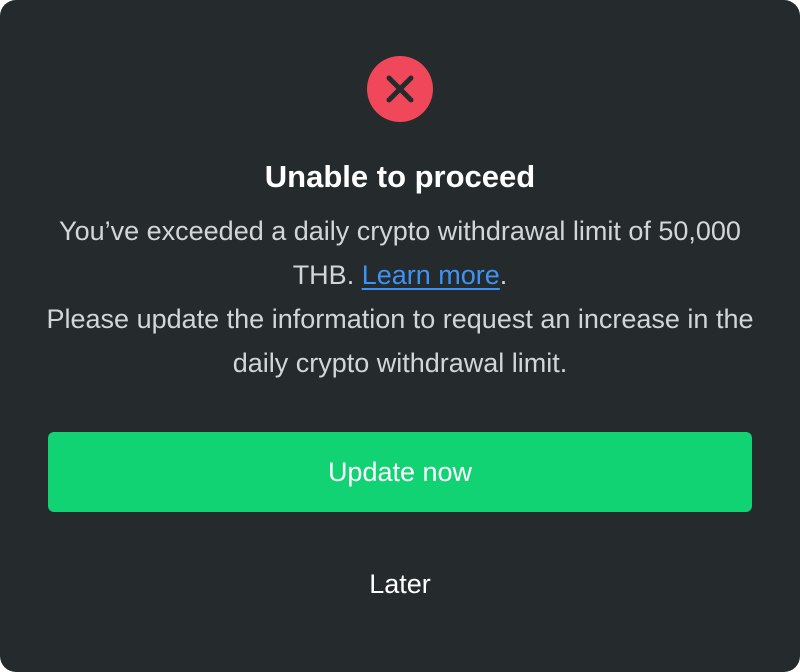  I want to click on close-x-icon, so click(400, 89).